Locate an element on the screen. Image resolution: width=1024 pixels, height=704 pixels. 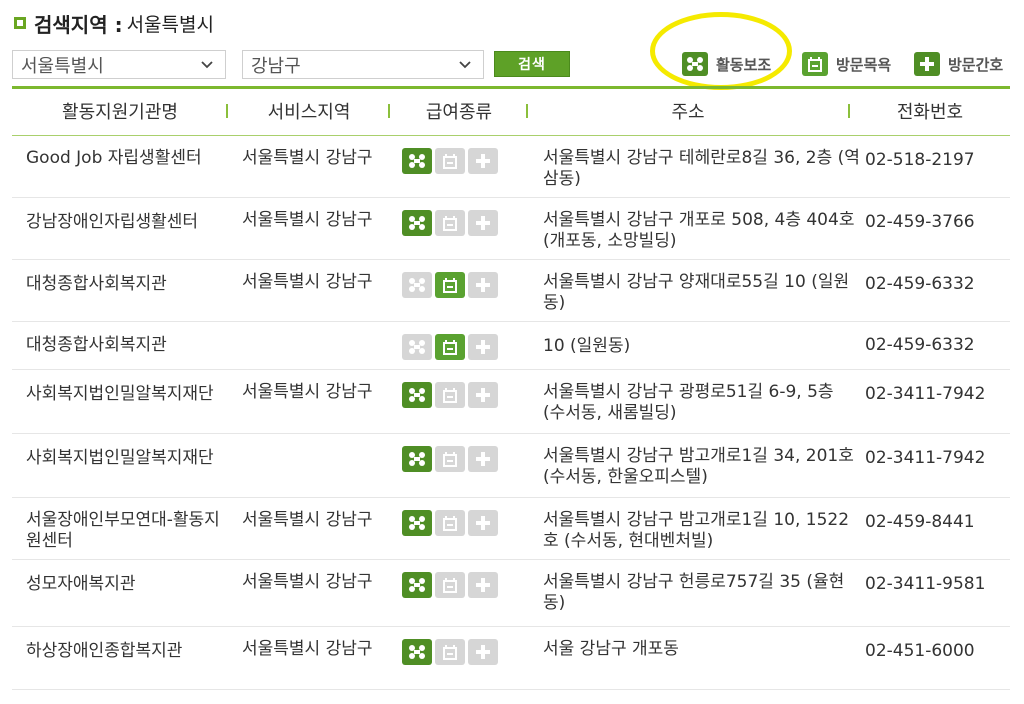
address: 서울 강남구 개포동 is located at coordinates (611, 649).